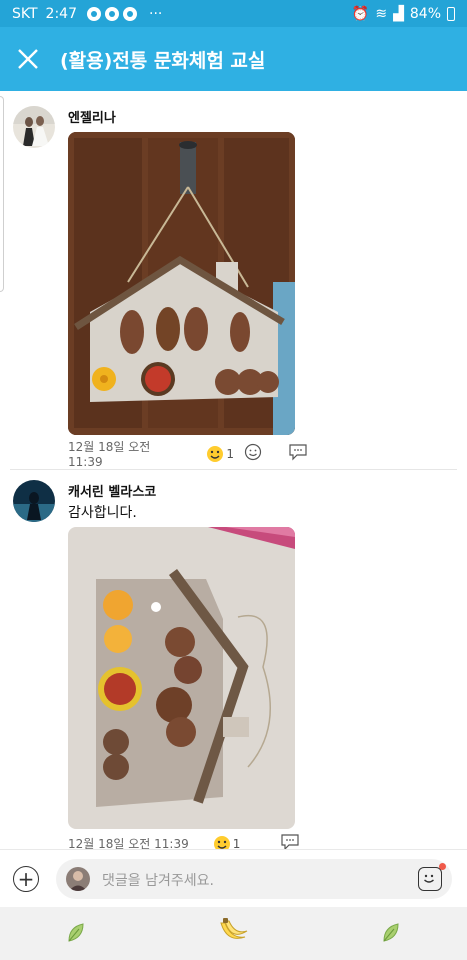 The image size is (467, 960). I want to click on status-bar: SKT 2:47 ··· ⏰ ≋ ▟ 84%, so click(233, 13).